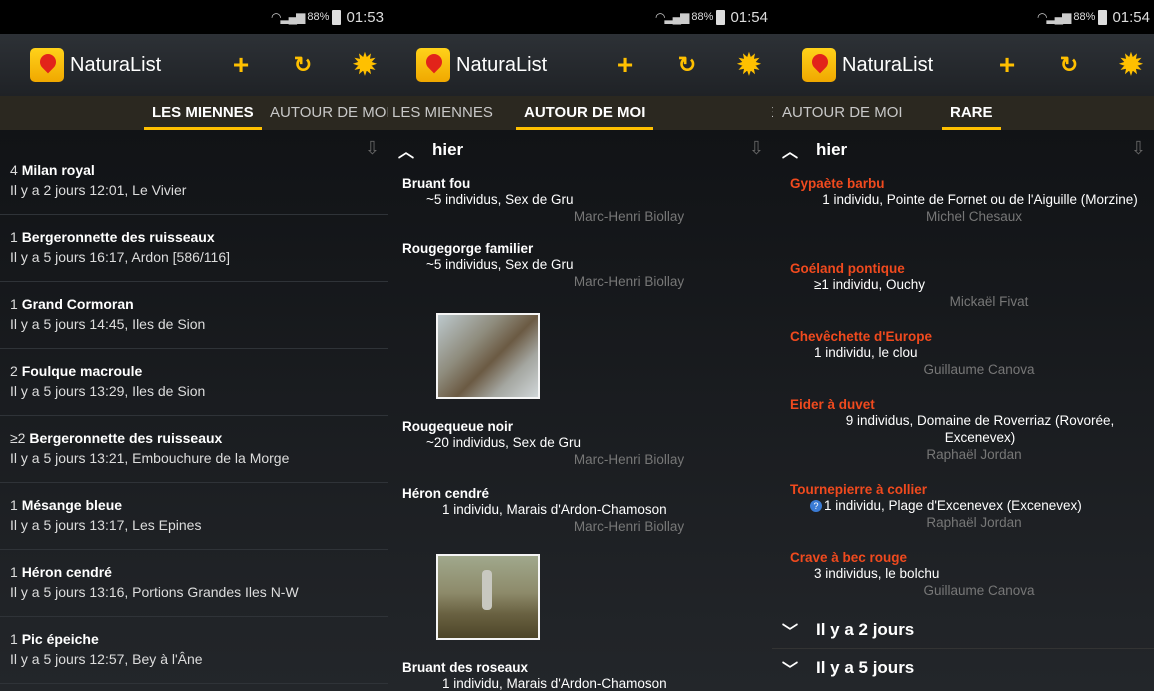 Image resolution: width=1154 pixels, height=691 pixels. I want to click on rare-observer: Michel Chesaux, so click(974, 216).